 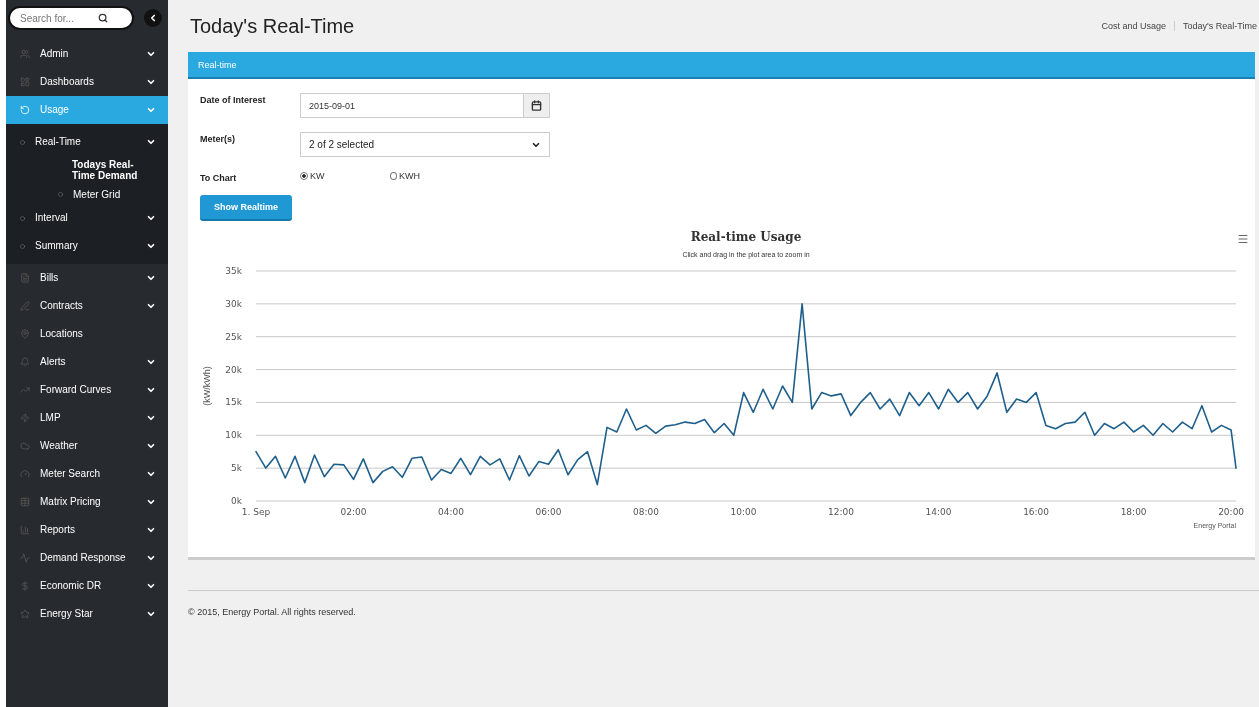 I want to click on sidebar-item: Forward Curves, so click(x=87, y=390).